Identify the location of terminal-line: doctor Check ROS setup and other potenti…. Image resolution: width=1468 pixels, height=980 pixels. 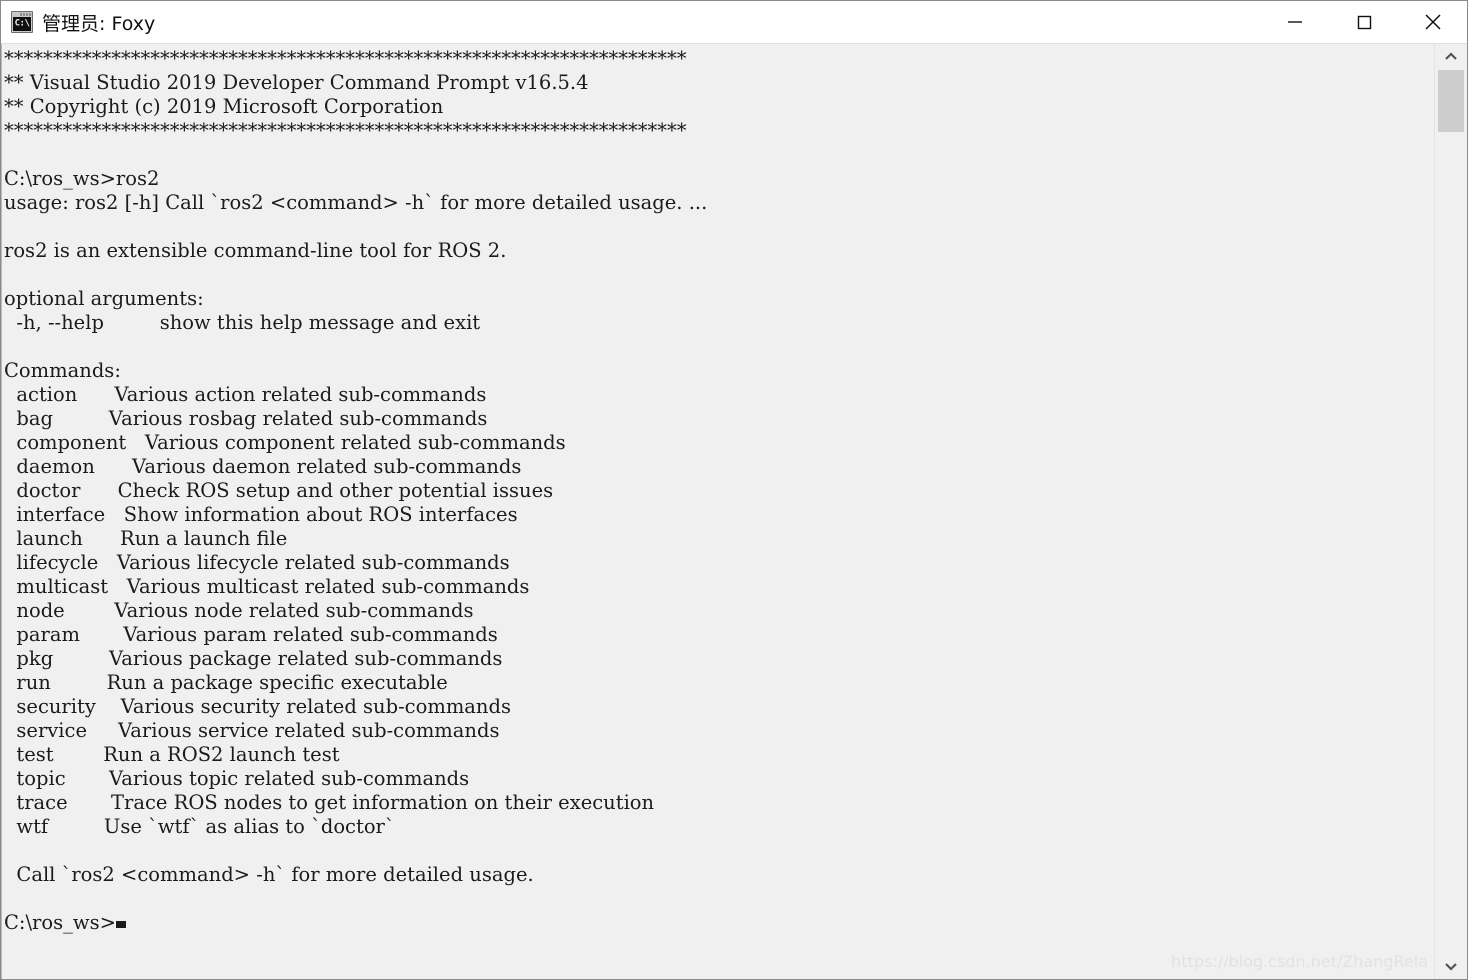
(279, 490).